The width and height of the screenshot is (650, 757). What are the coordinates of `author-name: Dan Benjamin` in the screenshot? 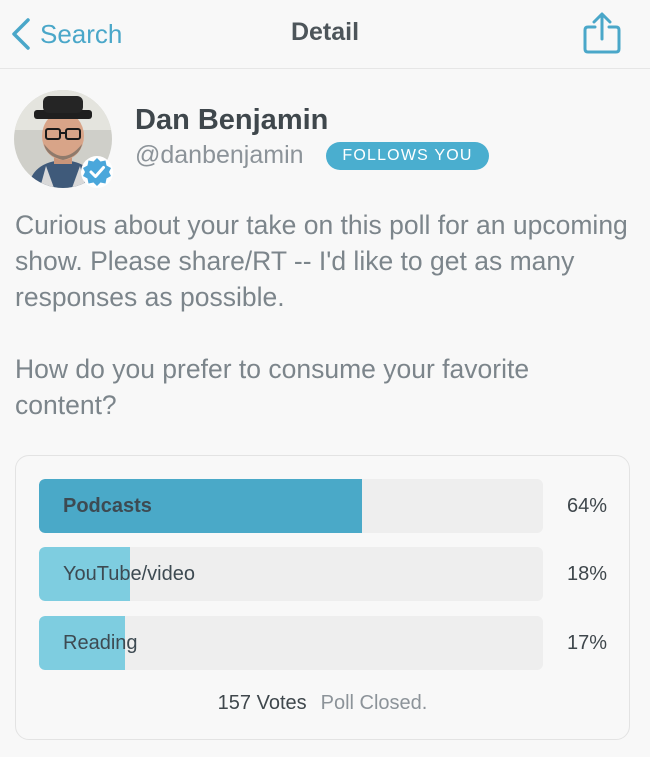 It's located at (231, 120).